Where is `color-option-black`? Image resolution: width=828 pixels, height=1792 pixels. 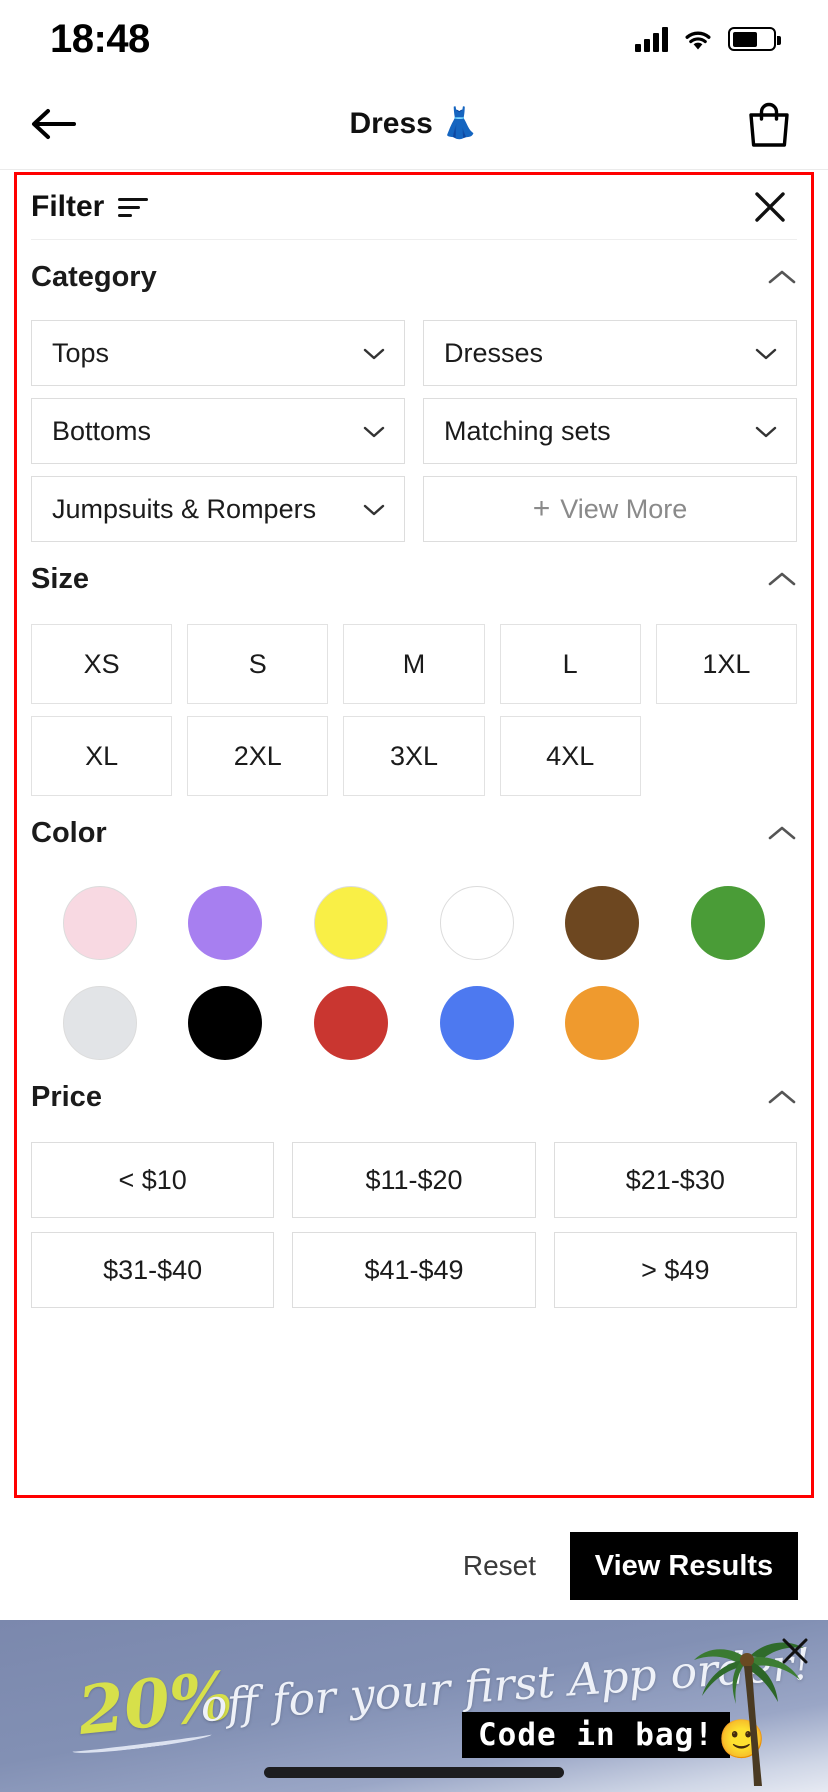 color-option-black is located at coordinates (226, 1023).